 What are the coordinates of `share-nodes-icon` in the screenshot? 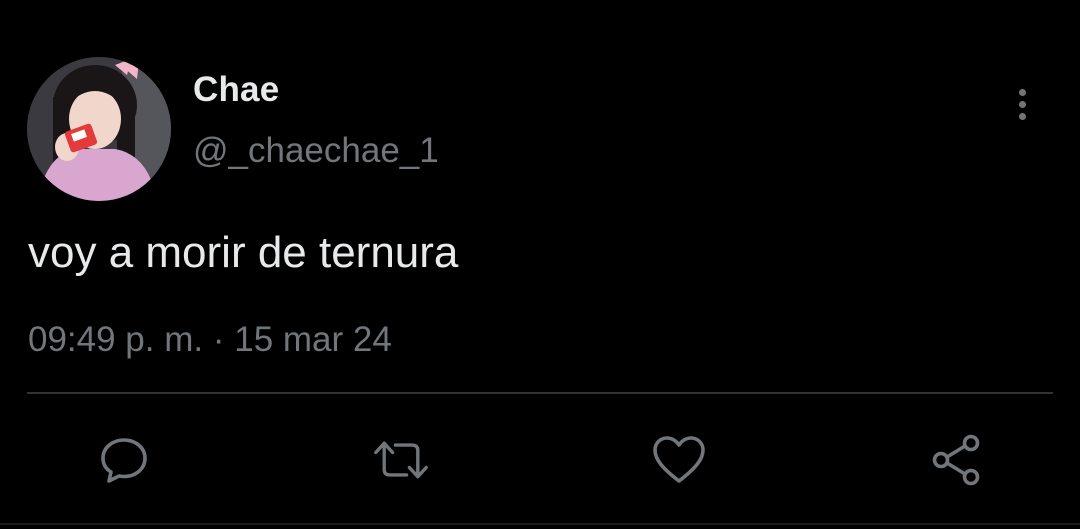 It's located at (956, 460).